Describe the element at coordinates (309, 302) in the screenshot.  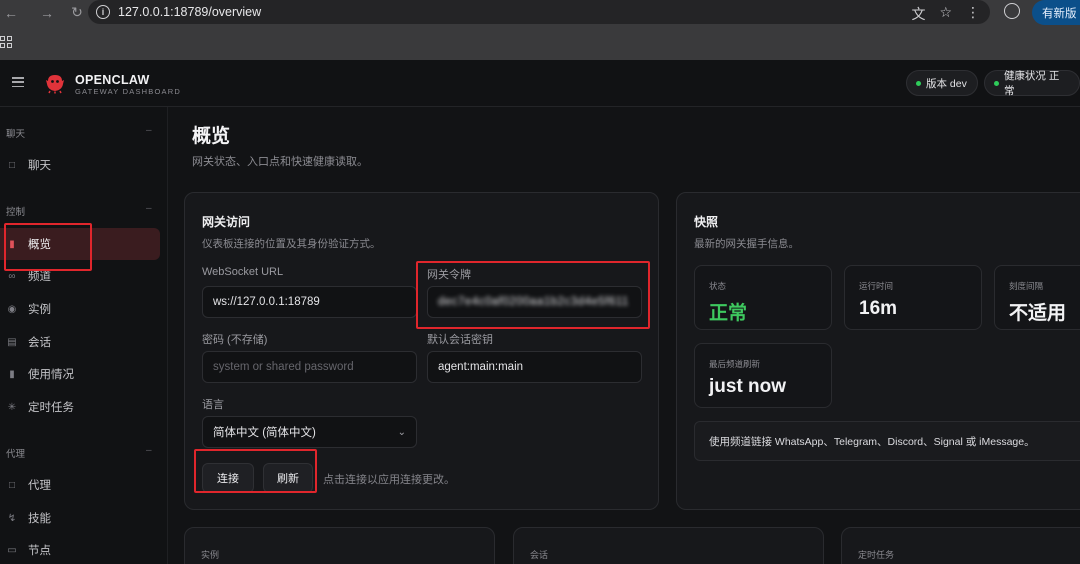
I see `websocket-url-input: ws://127.0.0.1:18789` at that location.